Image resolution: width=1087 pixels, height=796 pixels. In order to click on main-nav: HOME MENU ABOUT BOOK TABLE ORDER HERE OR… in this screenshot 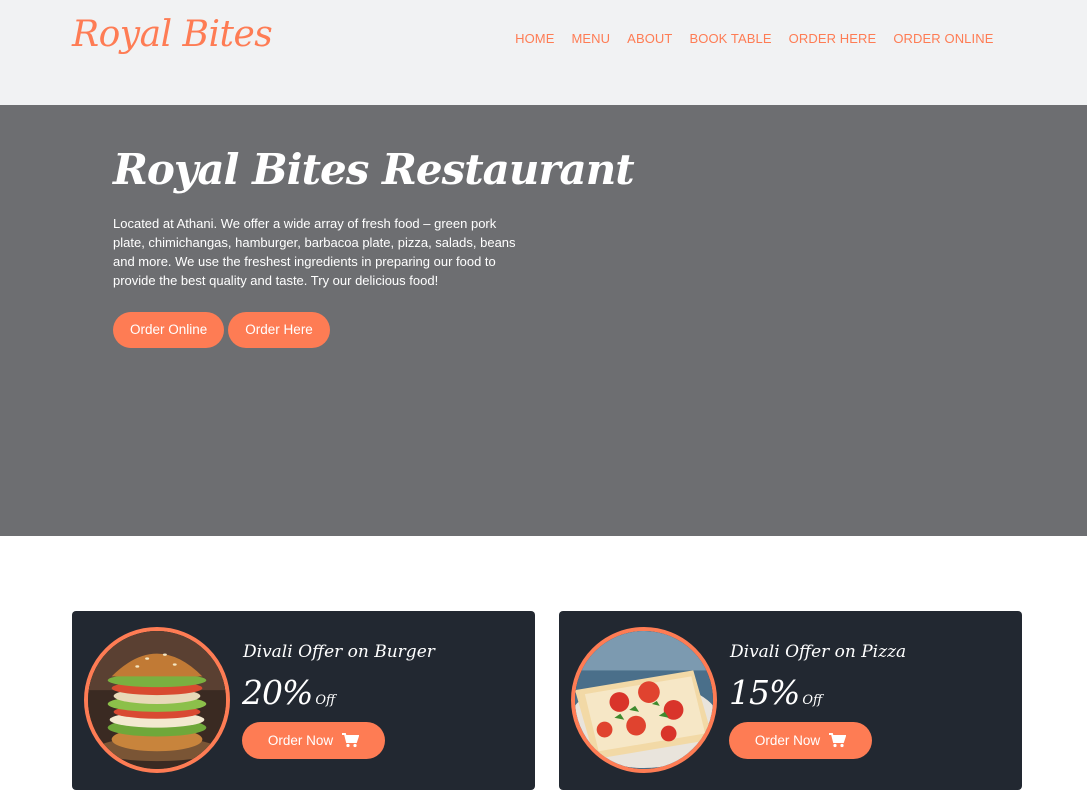, I will do `click(754, 38)`.